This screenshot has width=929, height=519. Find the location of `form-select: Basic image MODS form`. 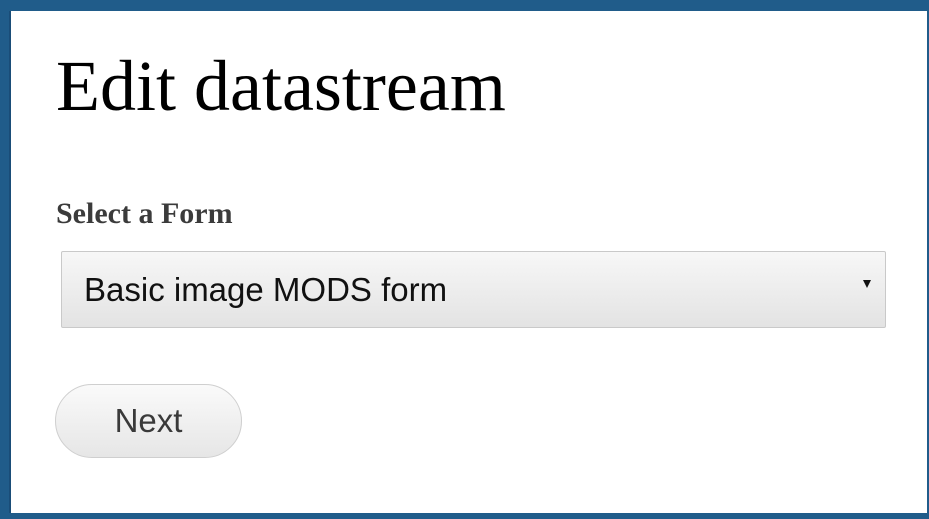

form-select: Basic image MODS form is located at coordinates (473, 289).